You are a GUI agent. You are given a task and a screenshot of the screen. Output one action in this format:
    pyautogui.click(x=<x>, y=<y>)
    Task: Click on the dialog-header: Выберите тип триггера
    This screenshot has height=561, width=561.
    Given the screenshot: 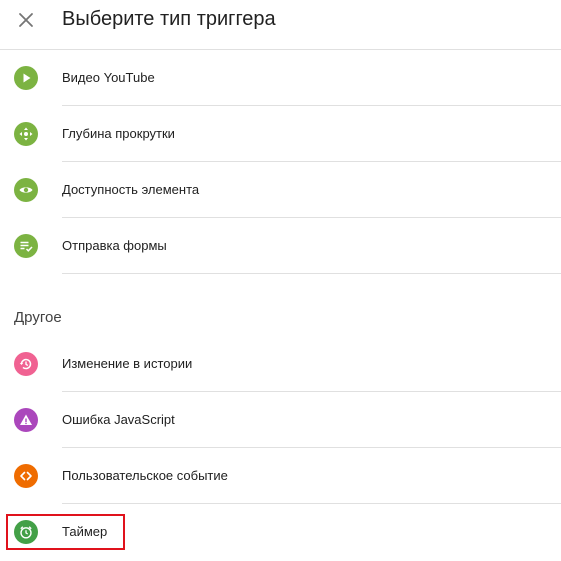 What is the action you would take?
    pyautogui.click(x=280, y=25)
    